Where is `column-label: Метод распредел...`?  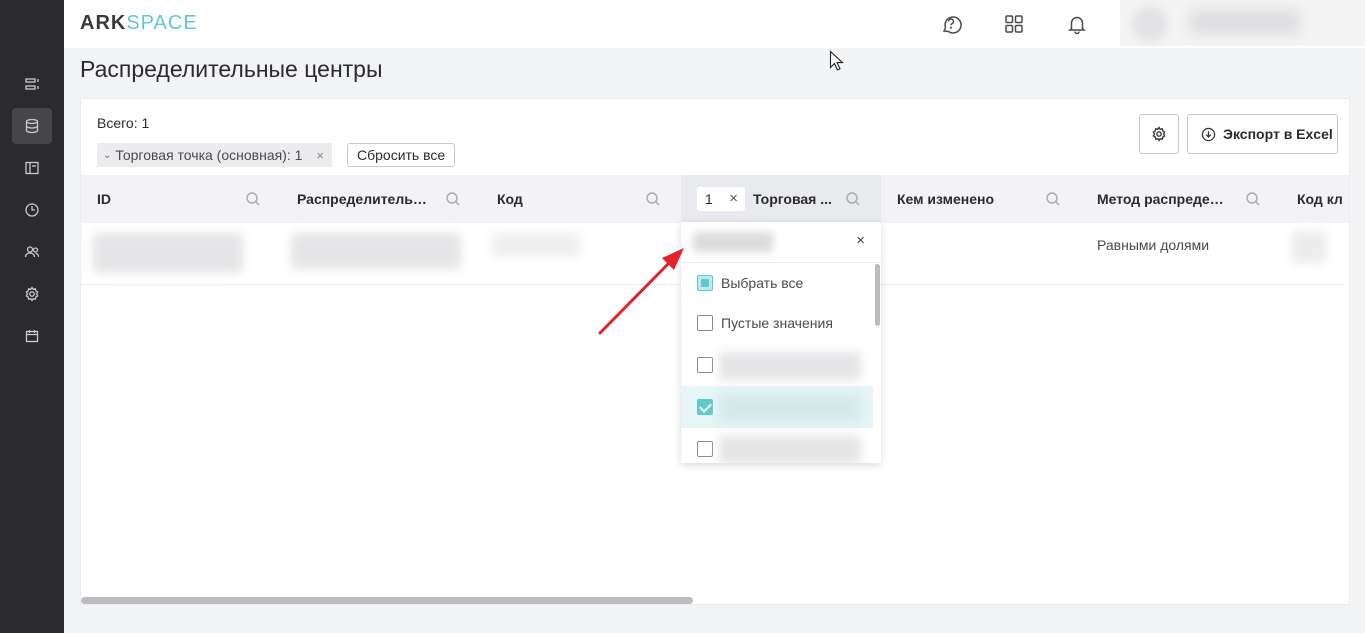
column-label: Метод распредел... is located at coordinates (1163, 199).